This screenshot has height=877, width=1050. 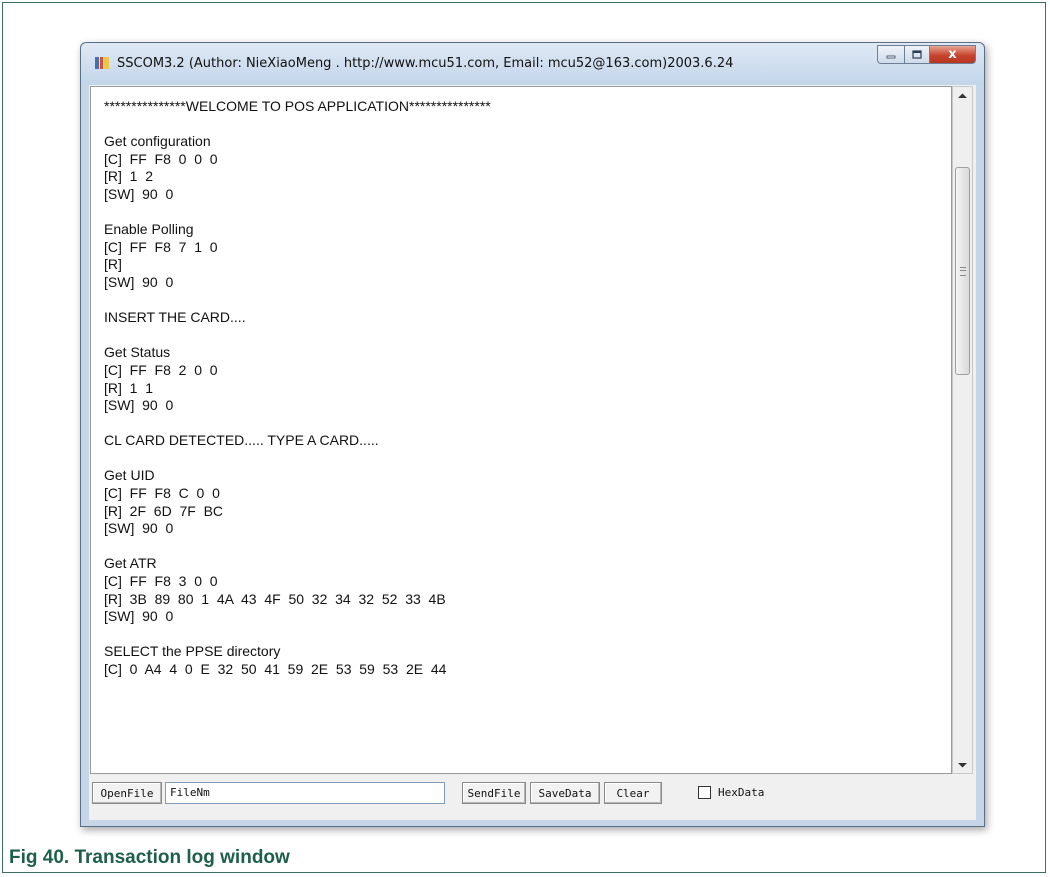 I want to click on log-line: [C] FF F8 C 0 0, so click(x=162, y=493).